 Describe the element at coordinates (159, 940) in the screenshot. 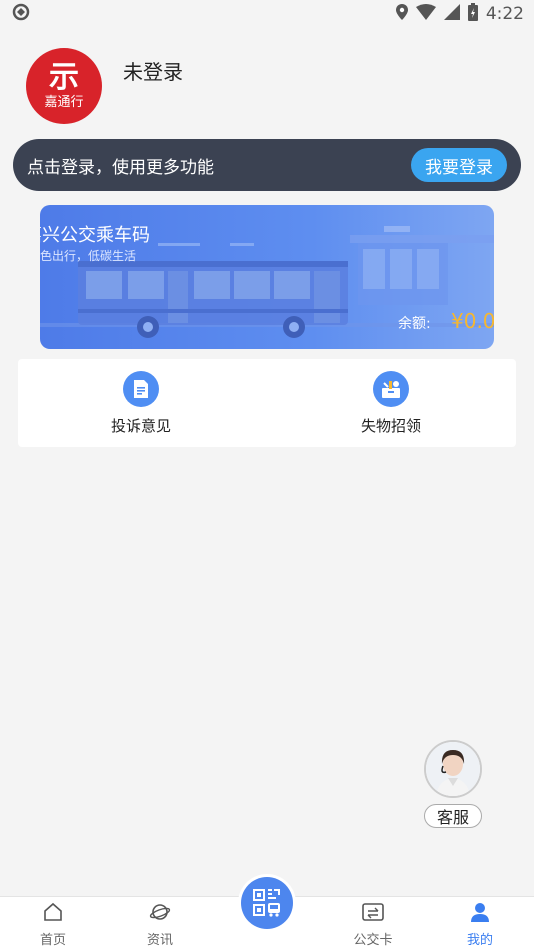

I see `tab-label: 资讯` at that location.